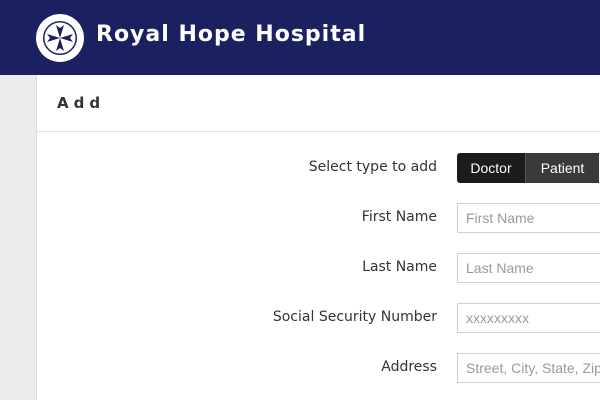 The height and width of the screenshot is (400, 600). What do you see at coordinates (528, 218) in the screenshot?
I see `first-name-input` at bounding box center [528, 218].